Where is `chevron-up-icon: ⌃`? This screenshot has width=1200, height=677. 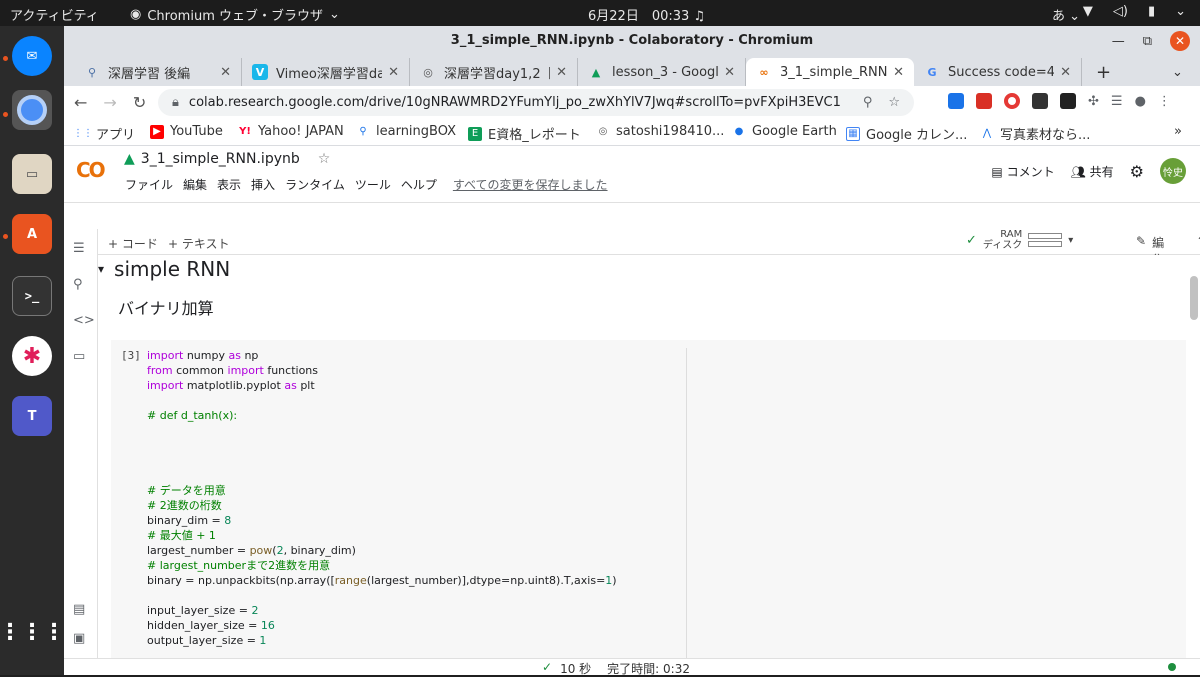
chevron-up-icon: ⌃ is located at coordinates (1198, 251).